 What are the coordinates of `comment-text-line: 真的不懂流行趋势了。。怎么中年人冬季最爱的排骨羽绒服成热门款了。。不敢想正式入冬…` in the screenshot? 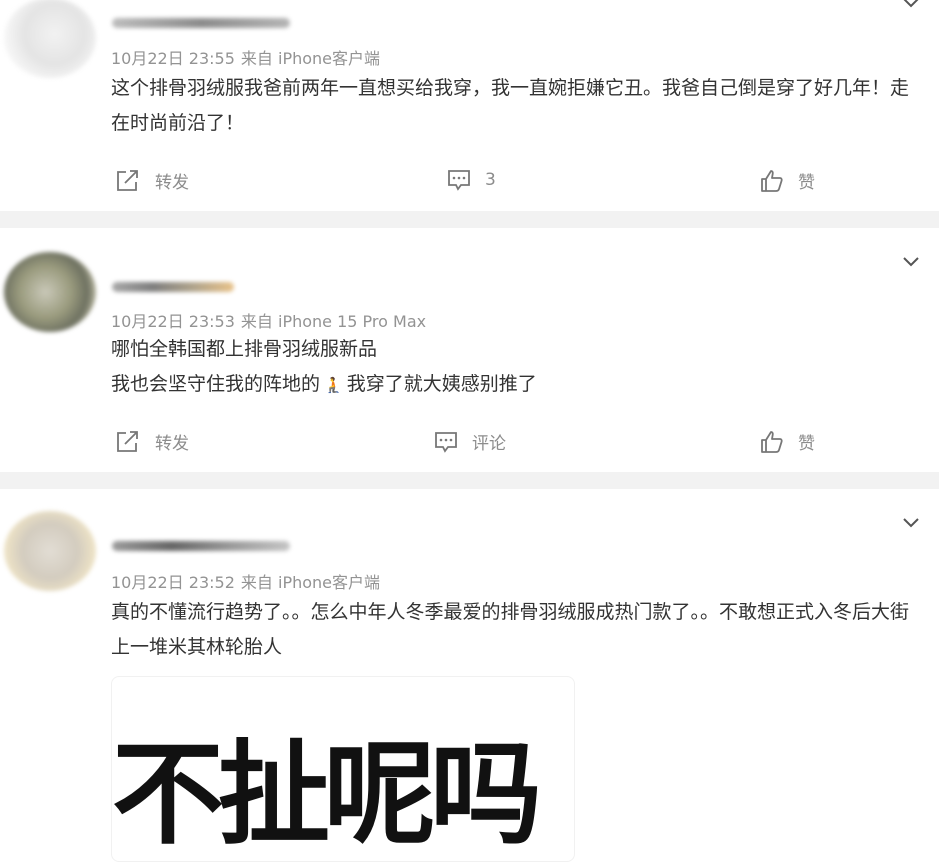 It's located at (510, 629).